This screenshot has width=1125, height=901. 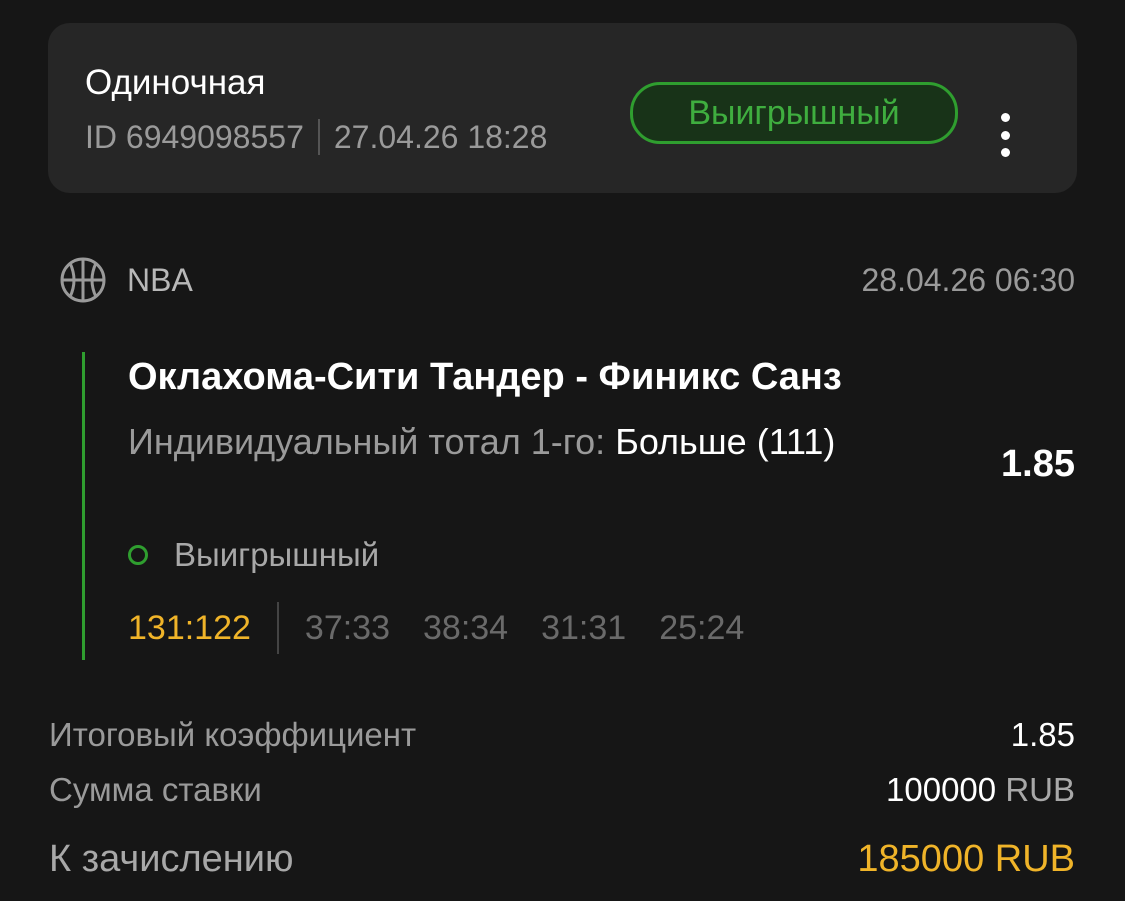 I want to click on market-name: Индивидуальный тотал 1-го:, so click(x=367, y=441).